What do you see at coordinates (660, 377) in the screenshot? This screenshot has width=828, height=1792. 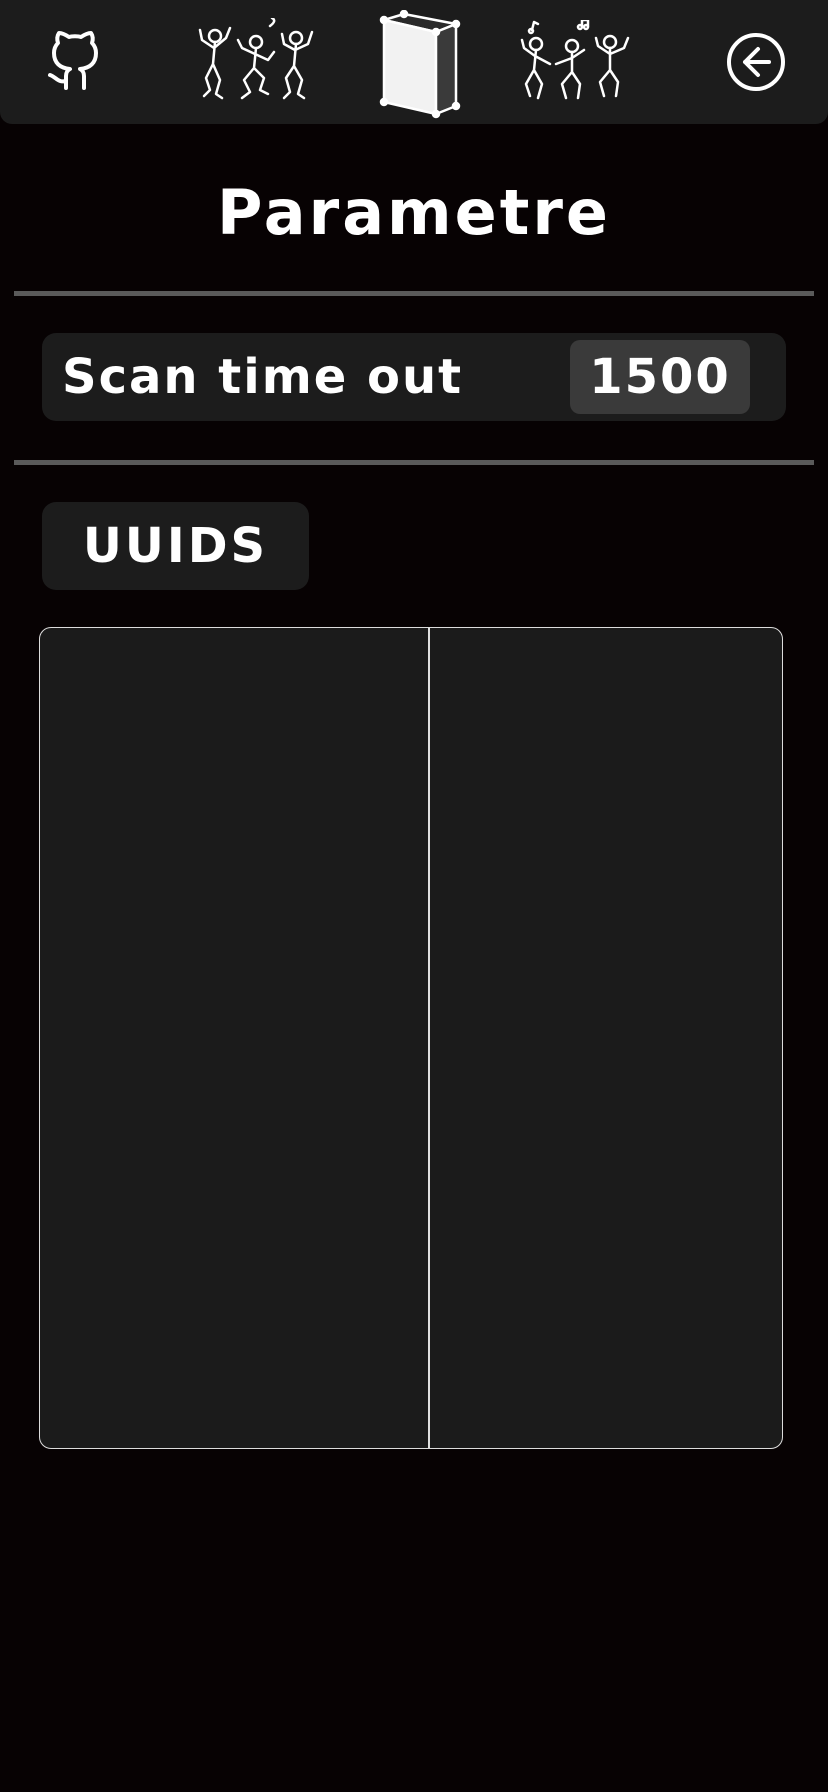 I see `scan-timeout-input: 1500` at bounding box center [660, 377].